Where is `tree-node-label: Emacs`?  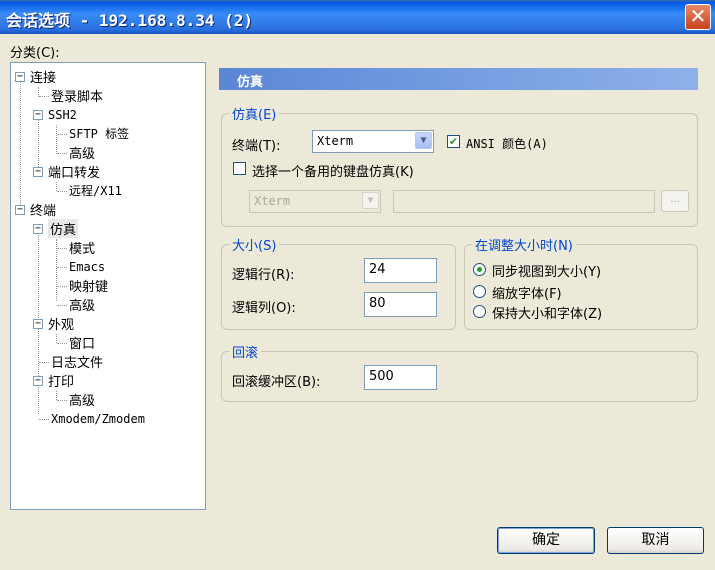
tree-node-label: Emacs is located at coordinates (87, 266).